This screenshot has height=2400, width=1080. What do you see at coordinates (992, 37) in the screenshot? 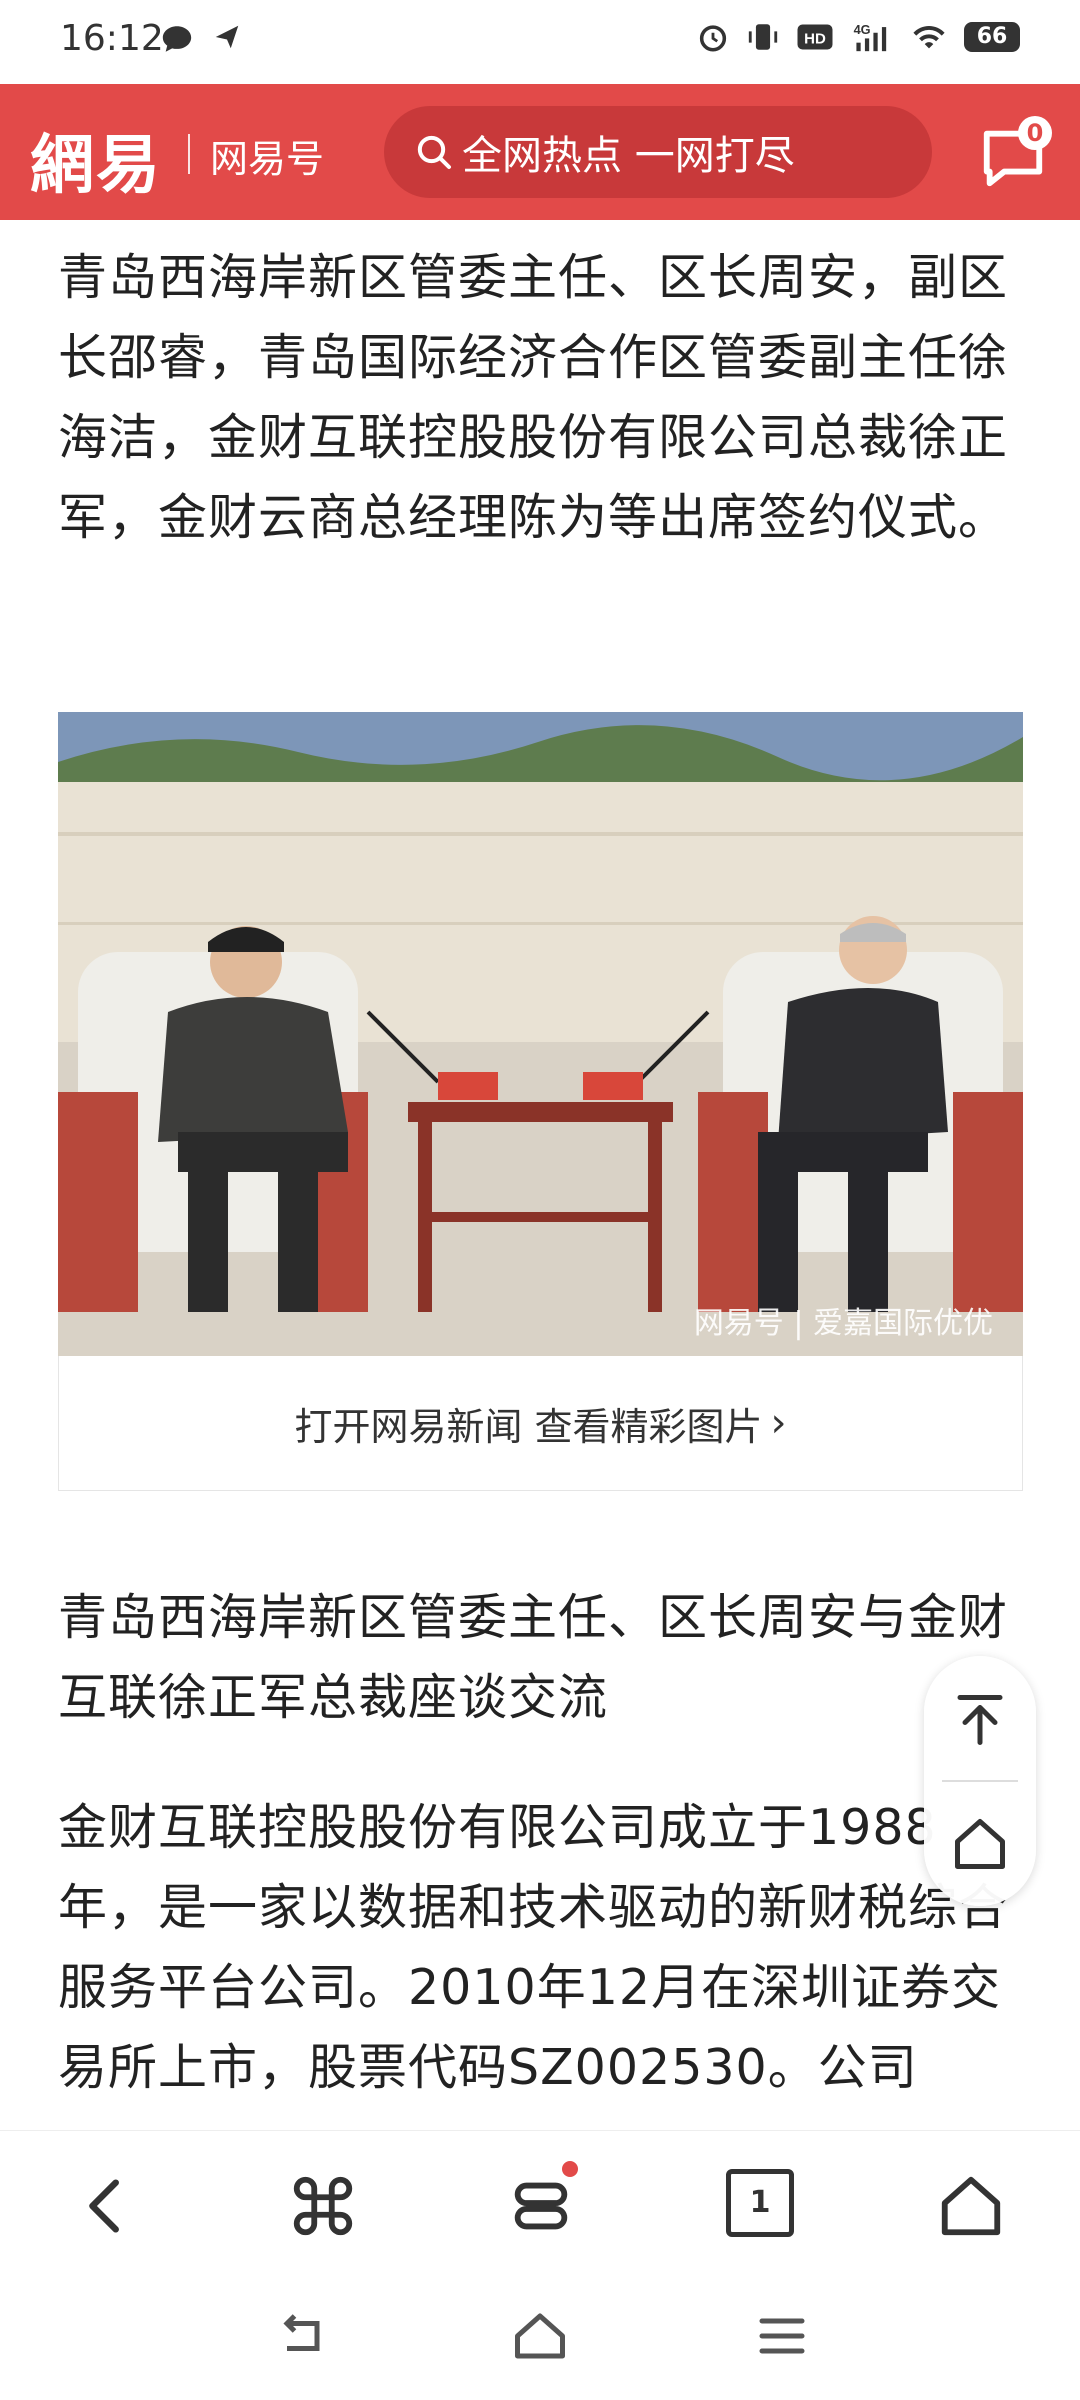
I see `battery-indicator: 66` at bounding box center [992, 37].